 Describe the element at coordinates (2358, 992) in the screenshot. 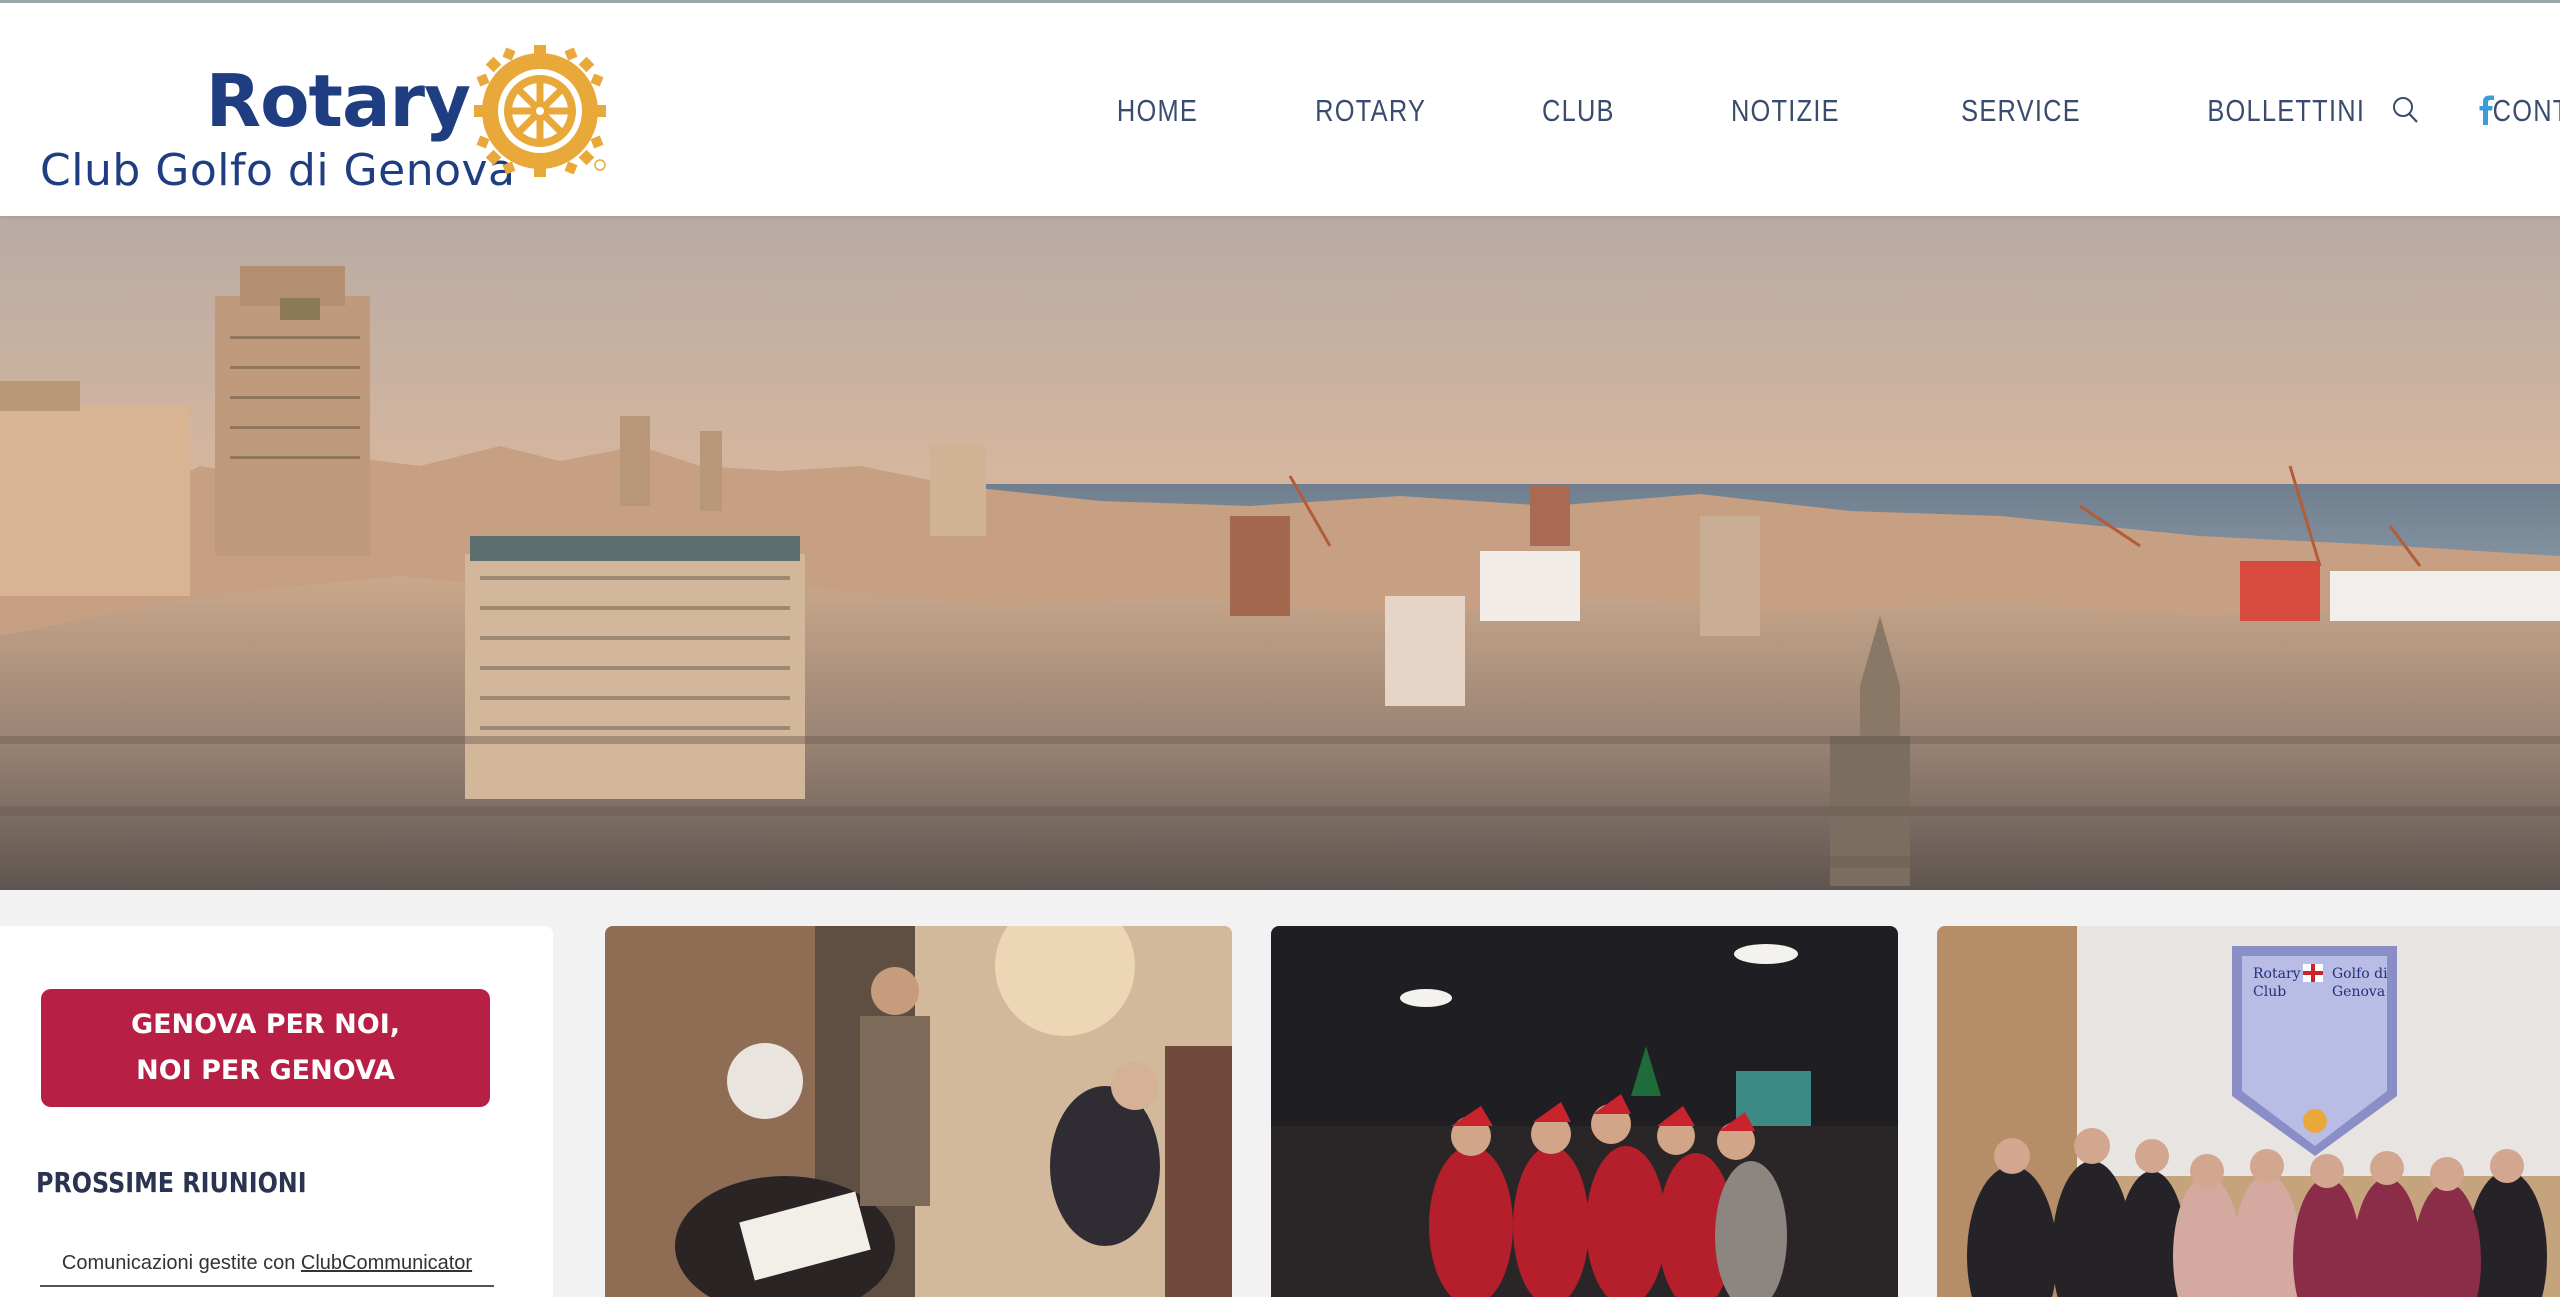

I see `banner-genova-text: Genova` at that location.